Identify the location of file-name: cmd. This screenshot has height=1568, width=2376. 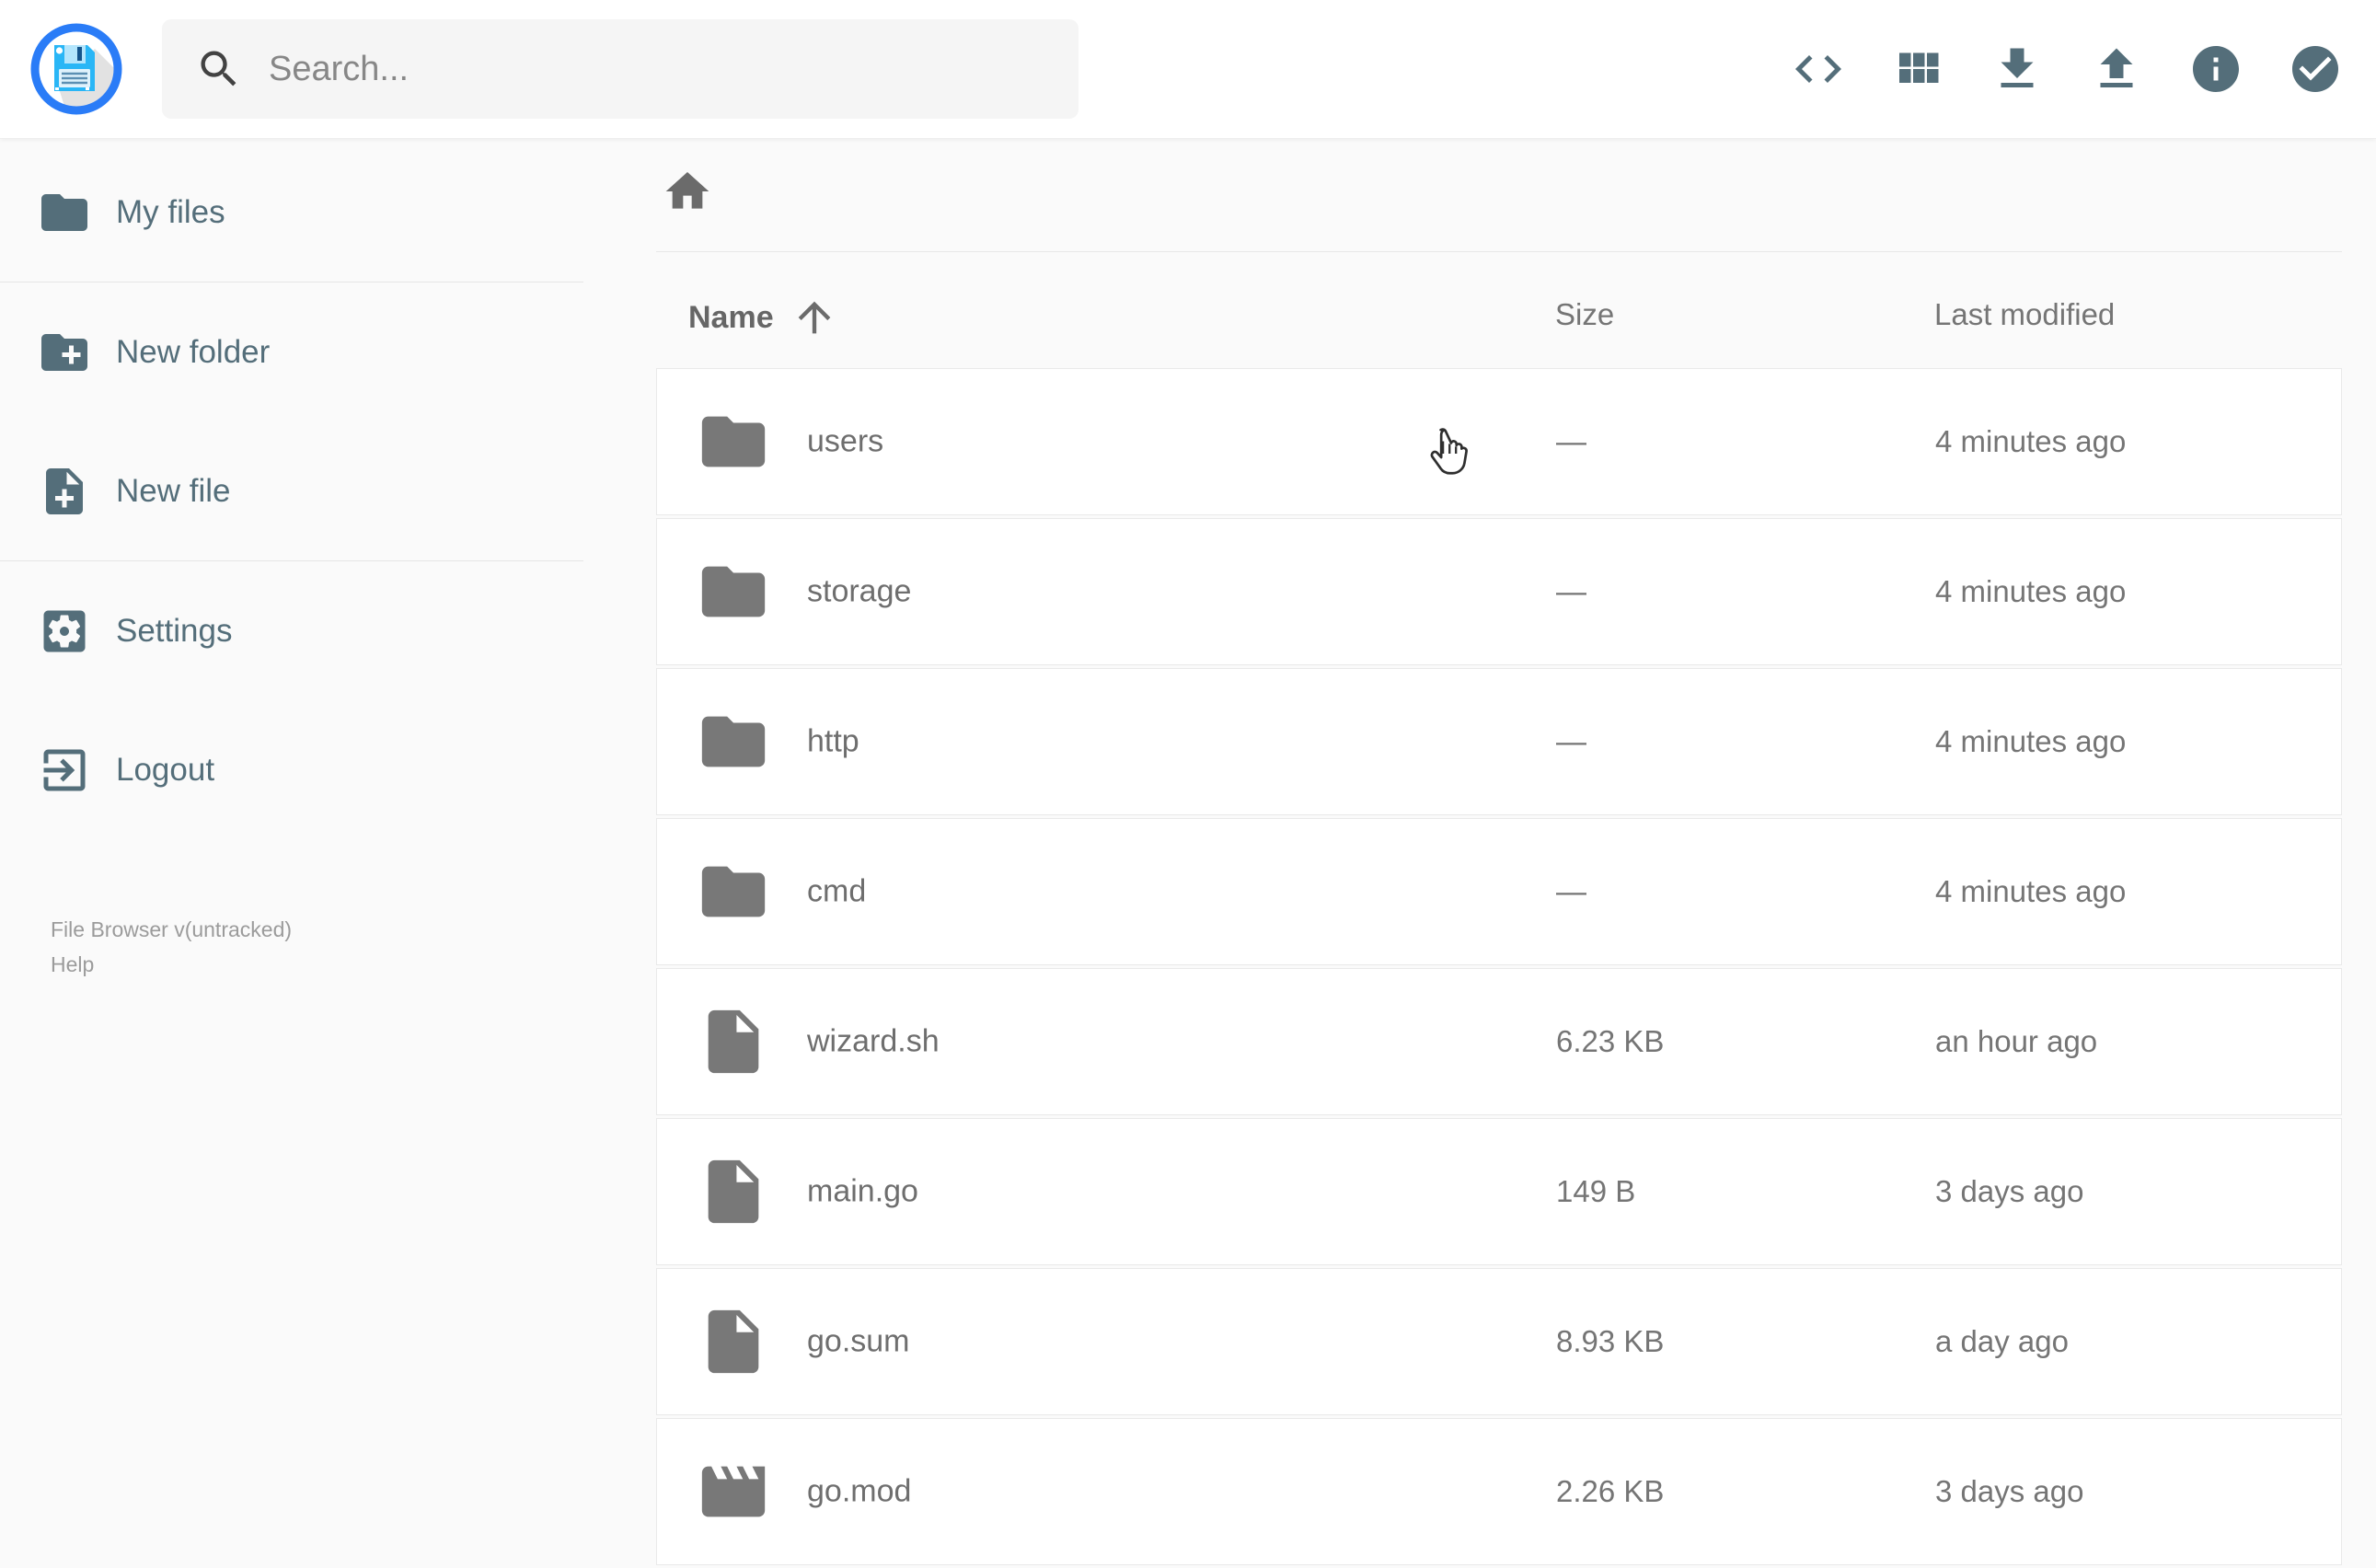
(837, 891).